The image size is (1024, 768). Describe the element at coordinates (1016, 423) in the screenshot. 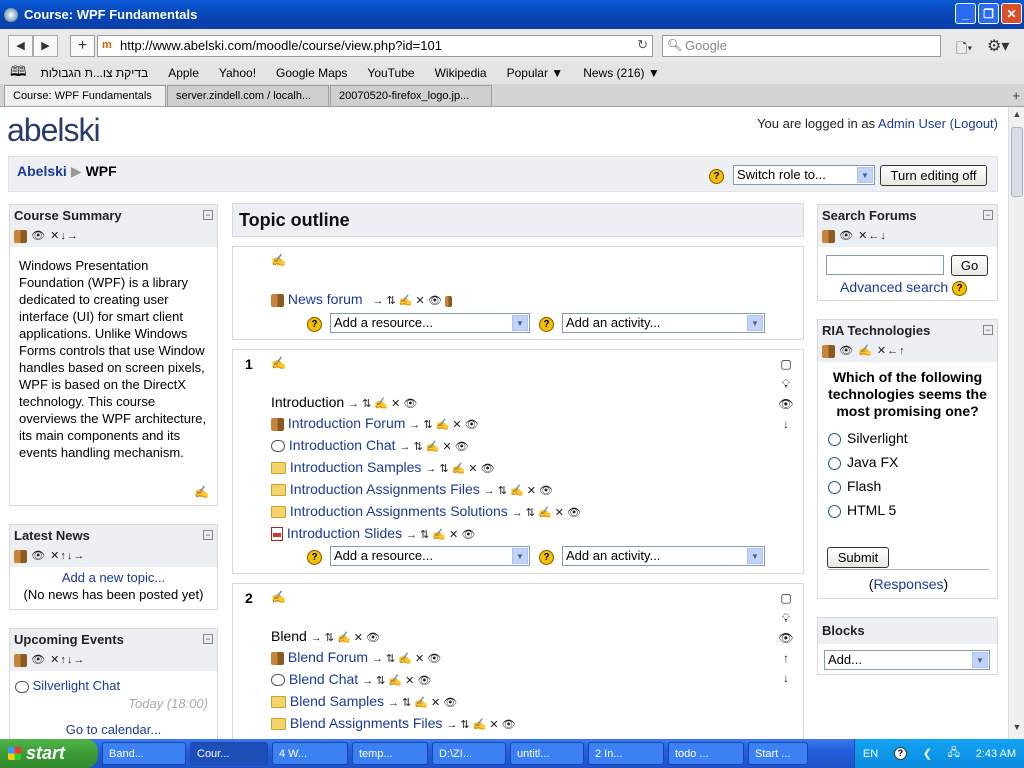

I see `vertical-scrollbar: ▲ ▼` at that location.